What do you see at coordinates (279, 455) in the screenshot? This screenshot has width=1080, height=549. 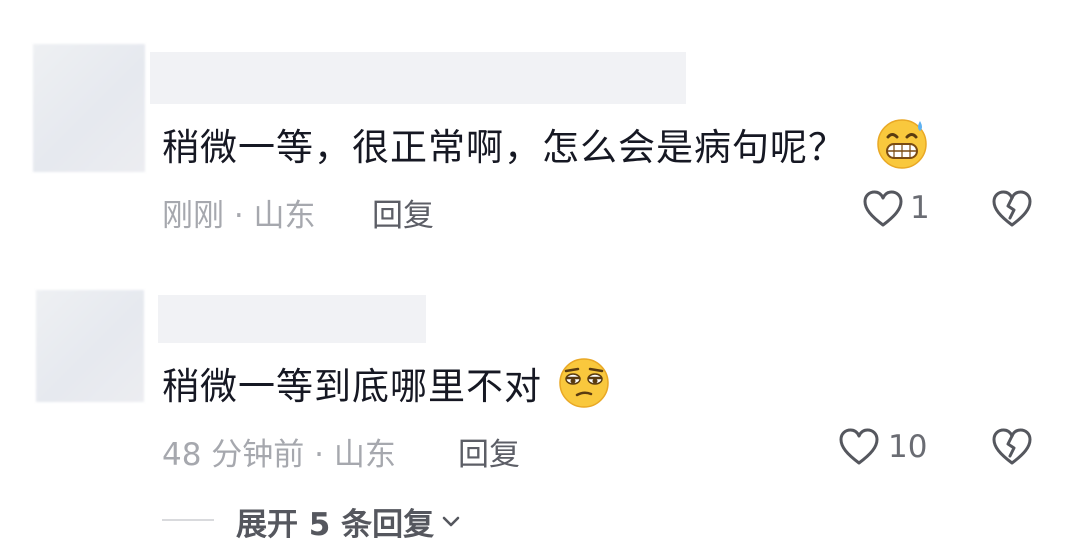 I see `comment-meta: 48 分钟前 · 山东` at bounding box center [279, 455].